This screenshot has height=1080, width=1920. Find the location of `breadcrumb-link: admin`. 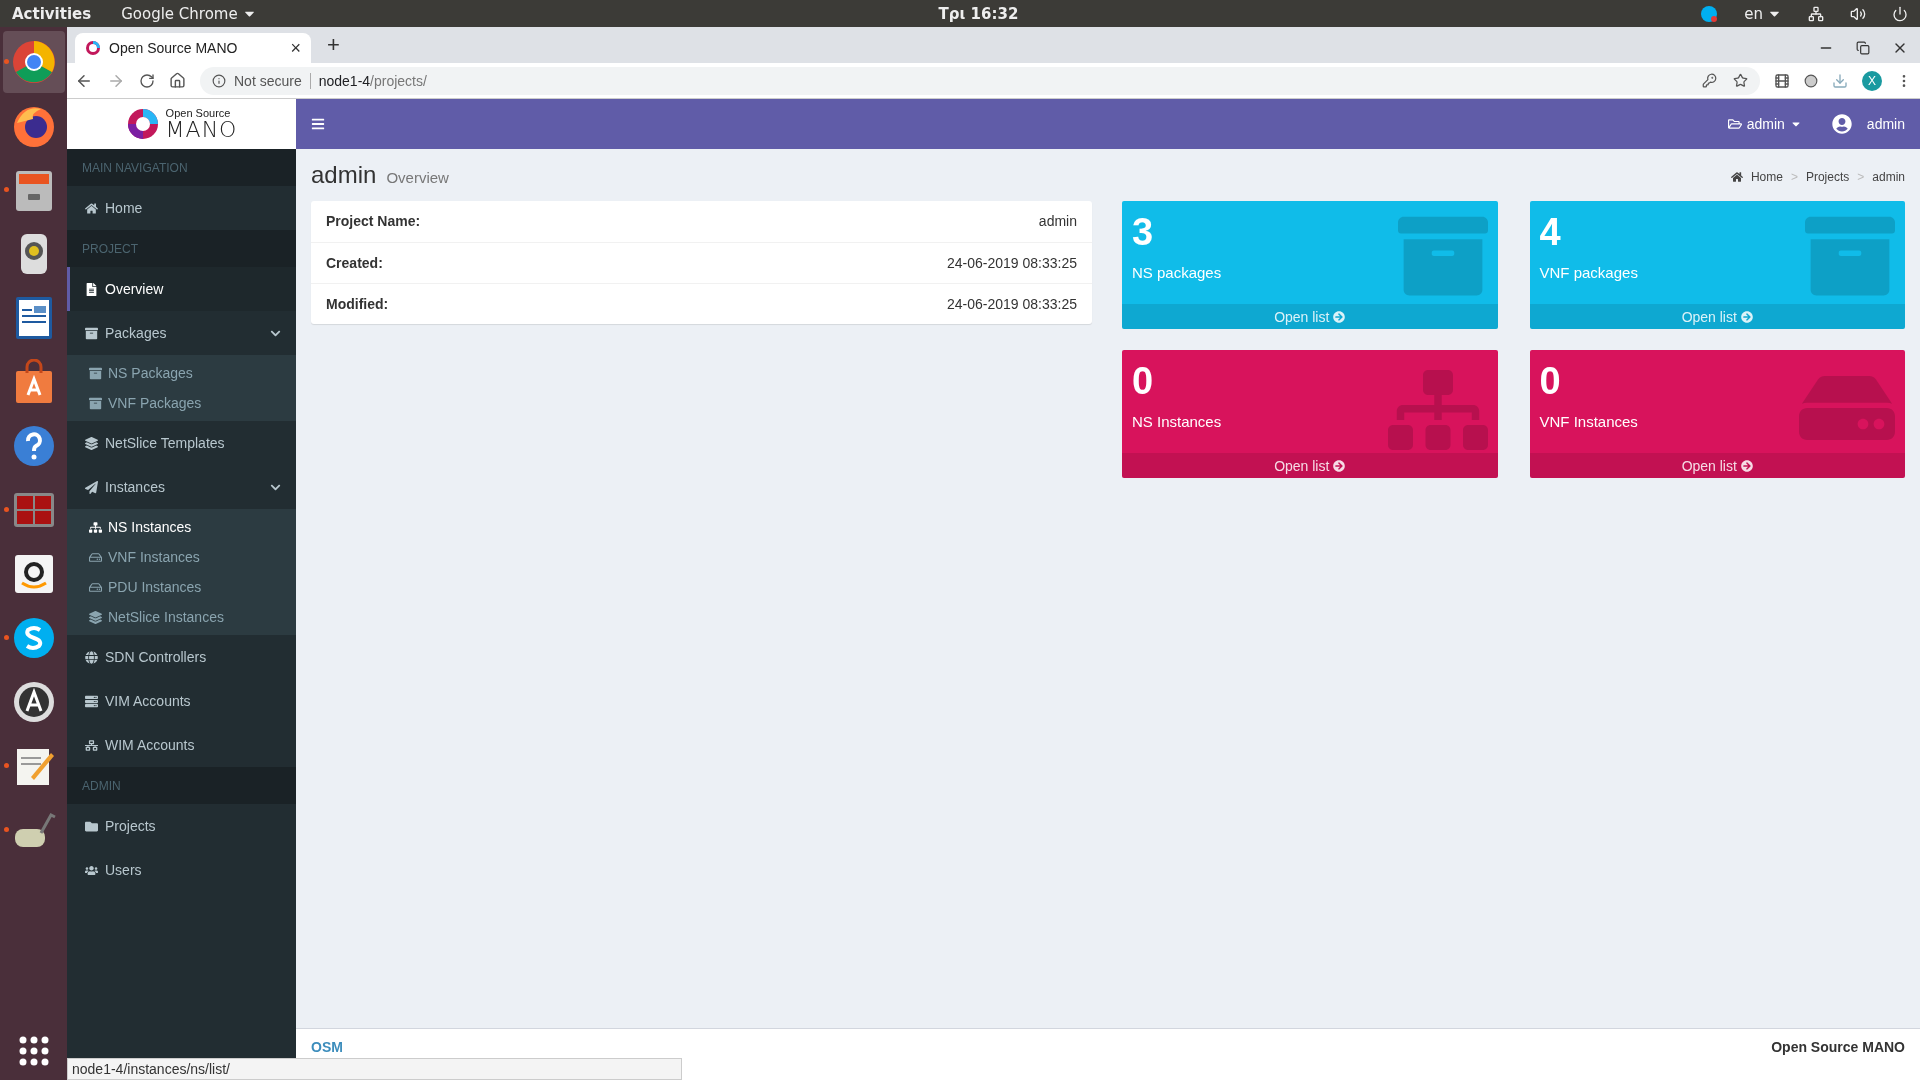

breadcrumb-link: admin is located at coordinates (1888, 177).